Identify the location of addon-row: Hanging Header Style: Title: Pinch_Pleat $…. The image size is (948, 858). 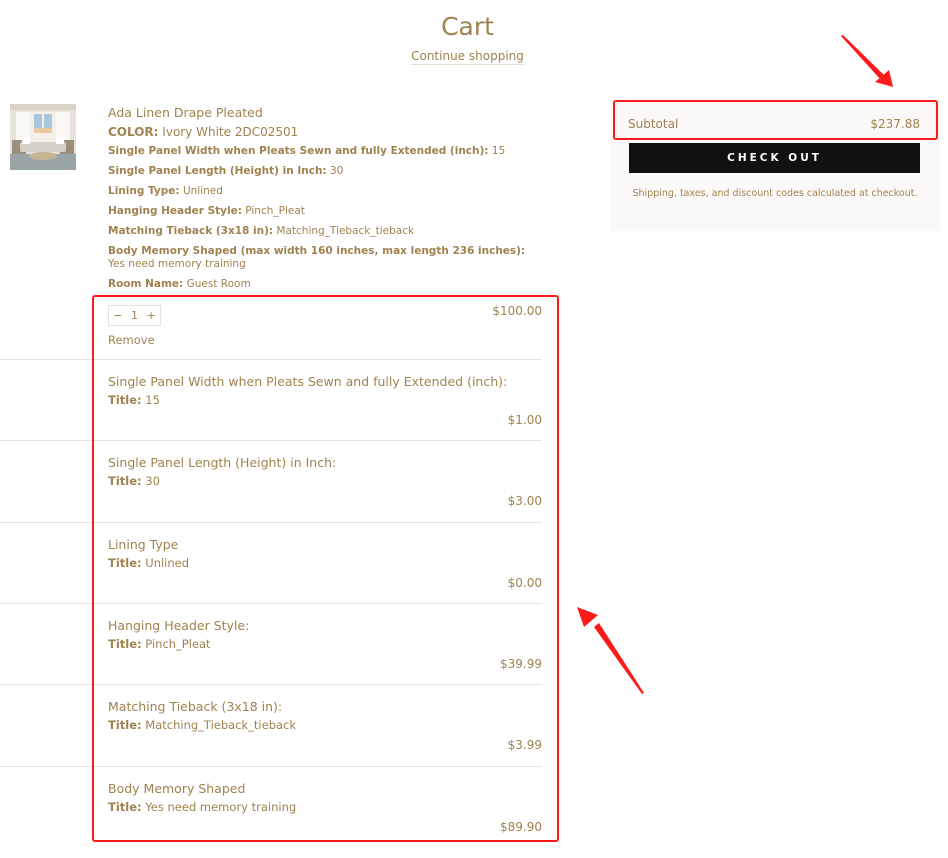
(271, 643).